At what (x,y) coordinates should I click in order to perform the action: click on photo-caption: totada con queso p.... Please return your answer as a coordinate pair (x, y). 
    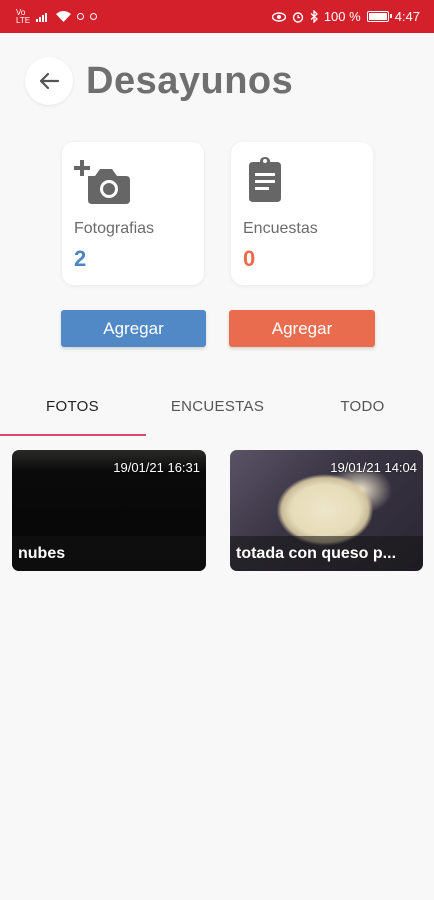
    Looking at the image, I should click on (316, 553).